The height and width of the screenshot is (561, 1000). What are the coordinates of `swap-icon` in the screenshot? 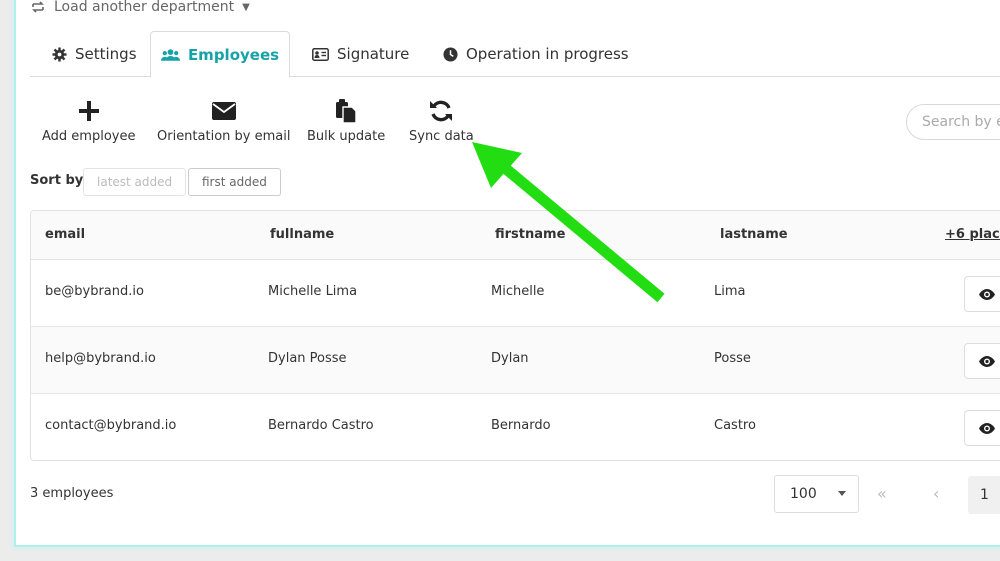 It's located at (38, 7).